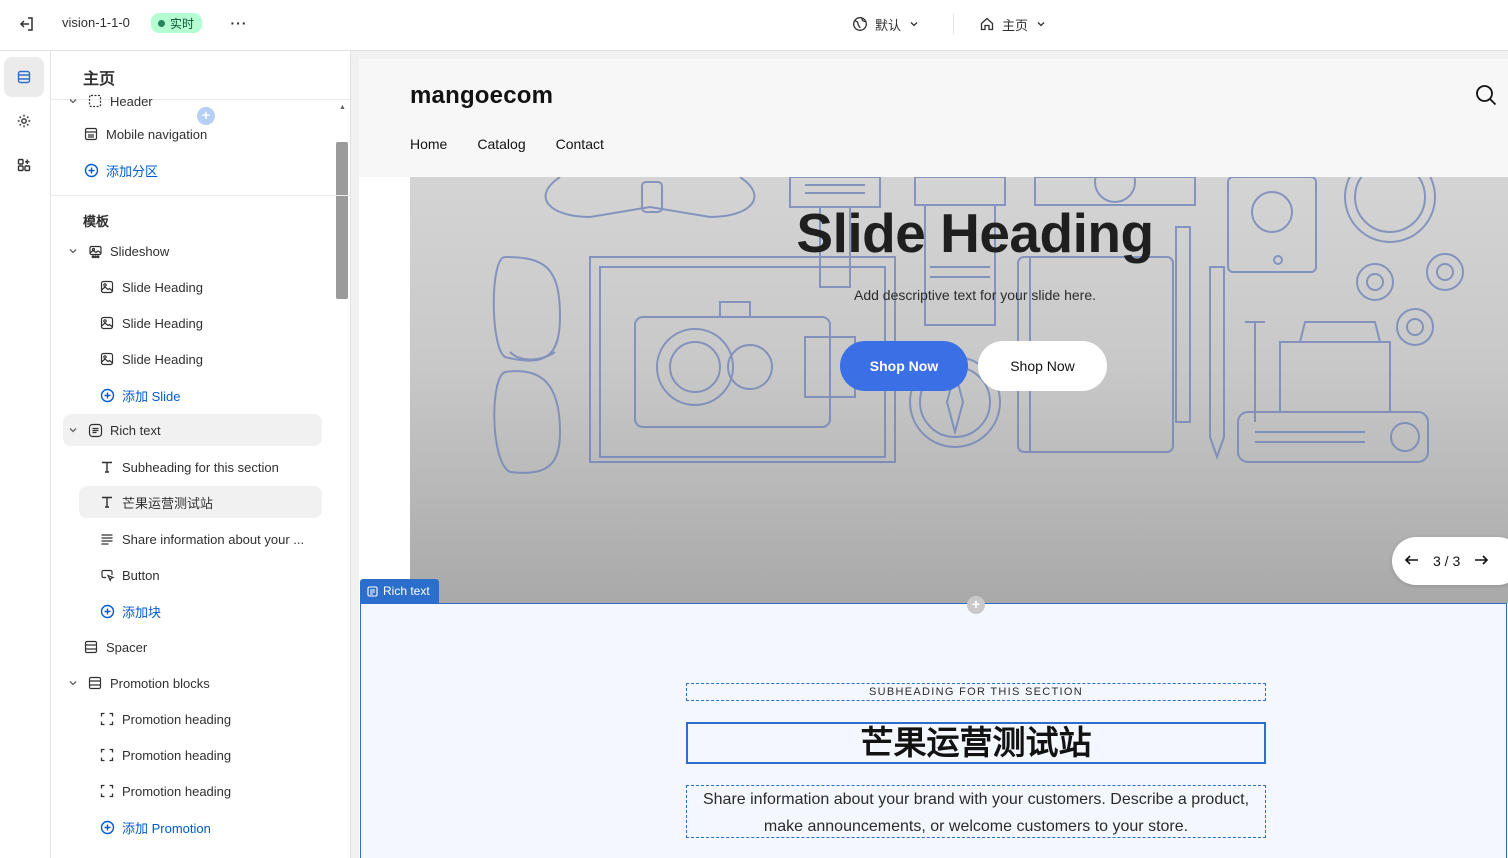  What do you see at coordinates (1412, 561) in the screenshot?
I see `arrow-left-icon` at bounding box center [1412, 561].